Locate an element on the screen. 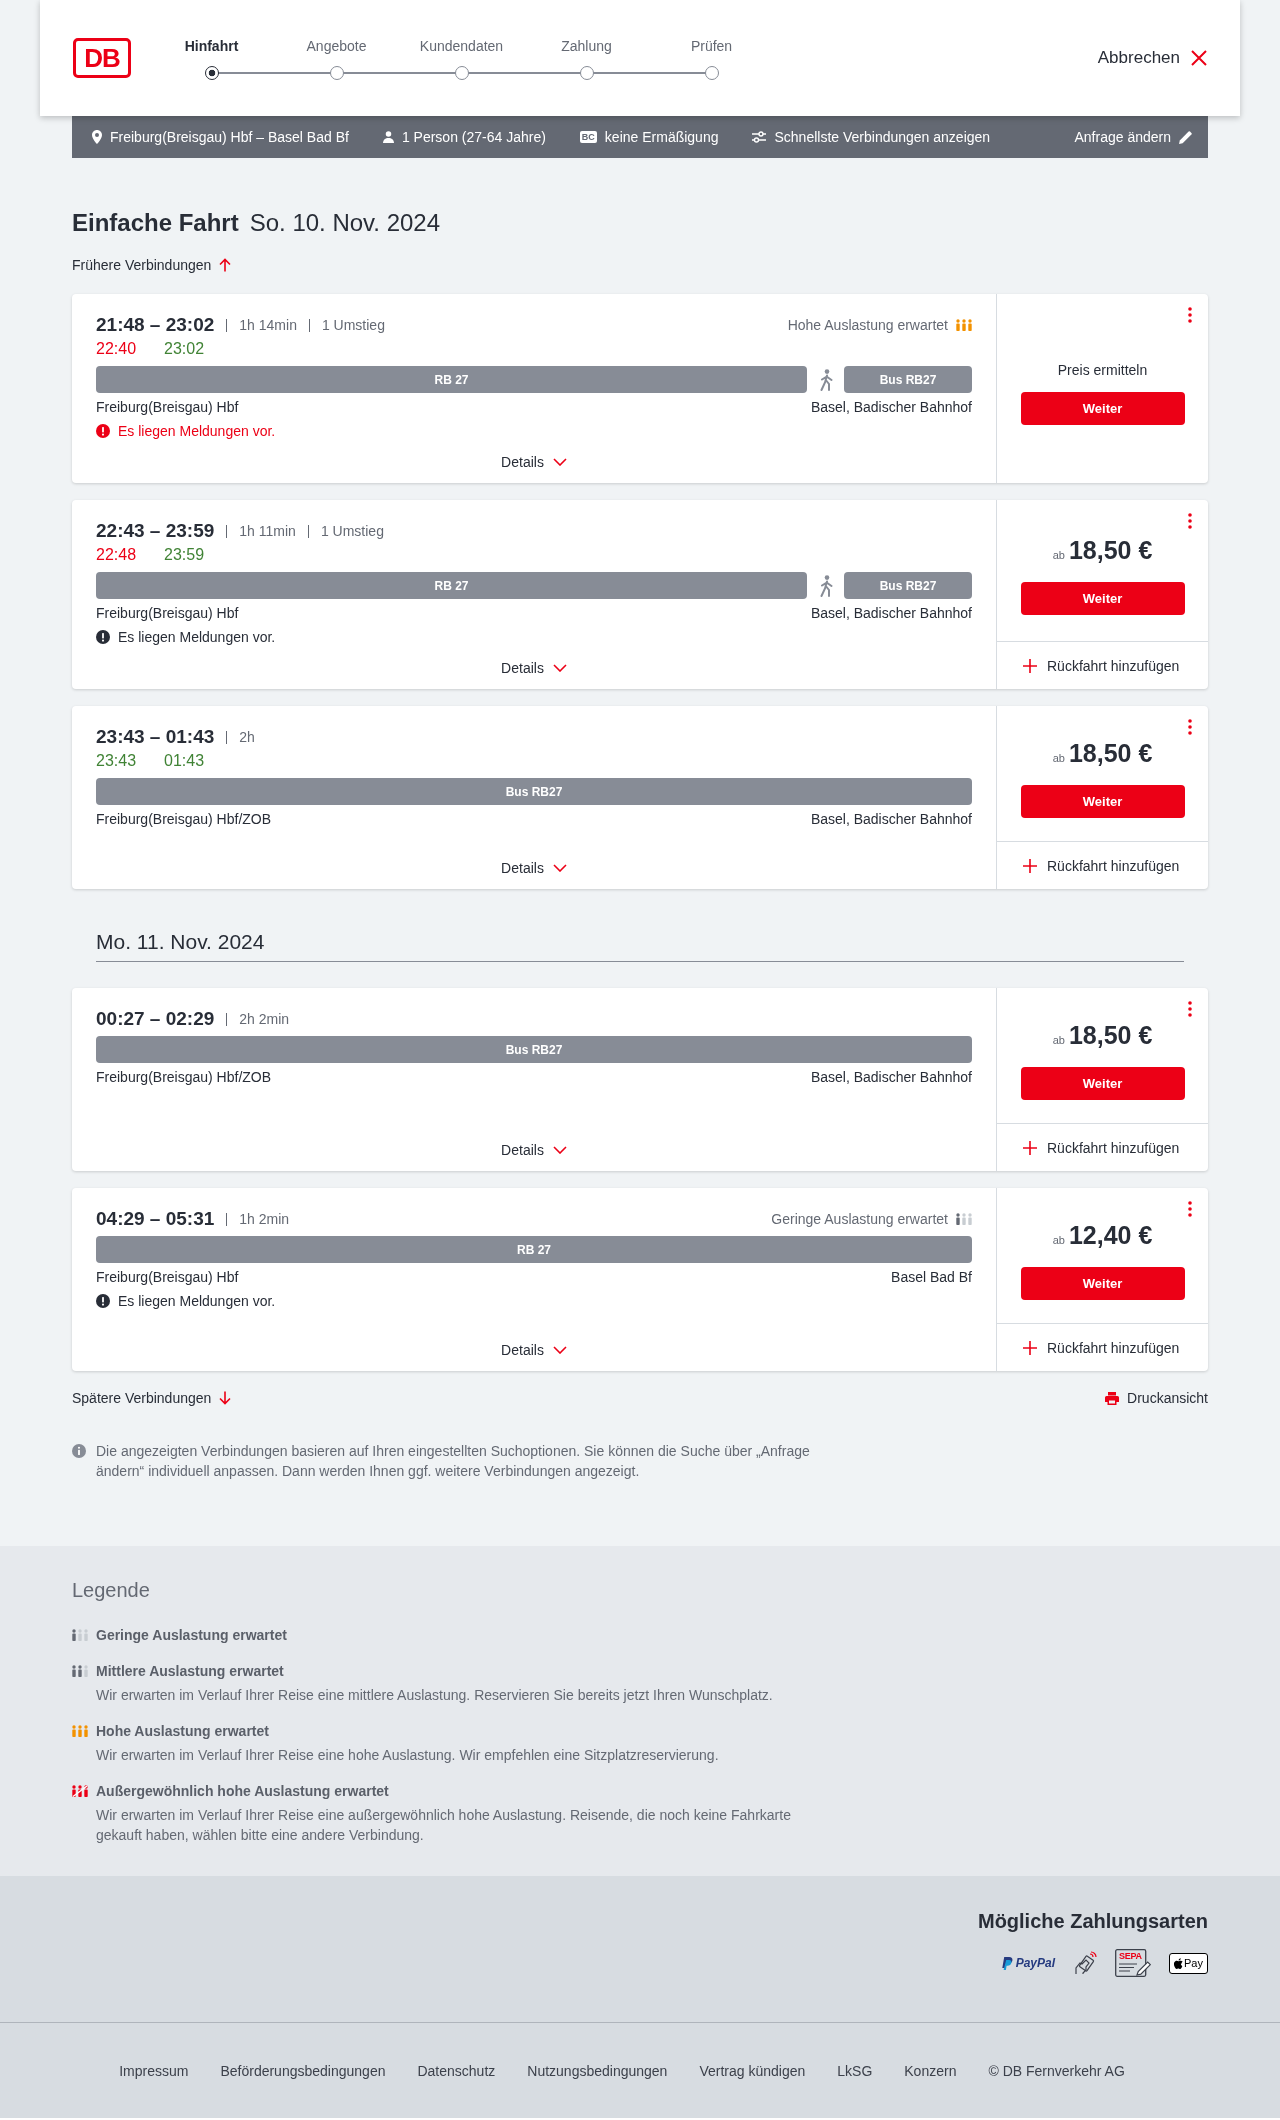  occupancy-text: Geringe Auslastung erwartet is located at coordinates (859, 1219).